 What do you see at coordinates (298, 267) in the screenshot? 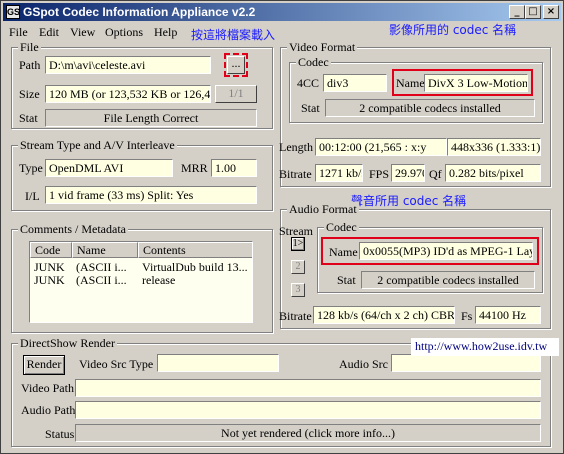
I see `audio-stream-2-button: 2` at bounding box center [298, 267].